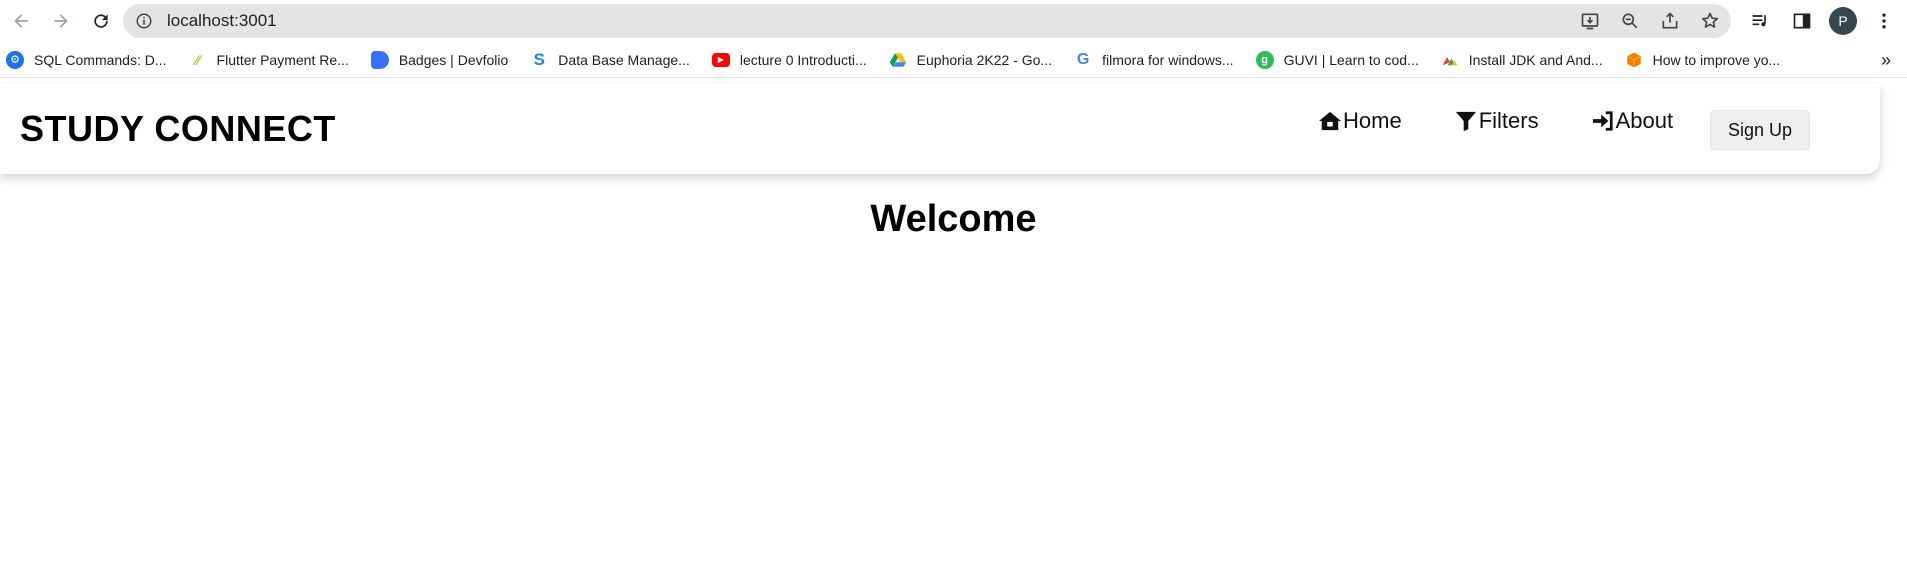 The image size is (1907, 571). Describe the element at coordinates (1465, 121) in the screenshot. I see `filter-icon` at that location.